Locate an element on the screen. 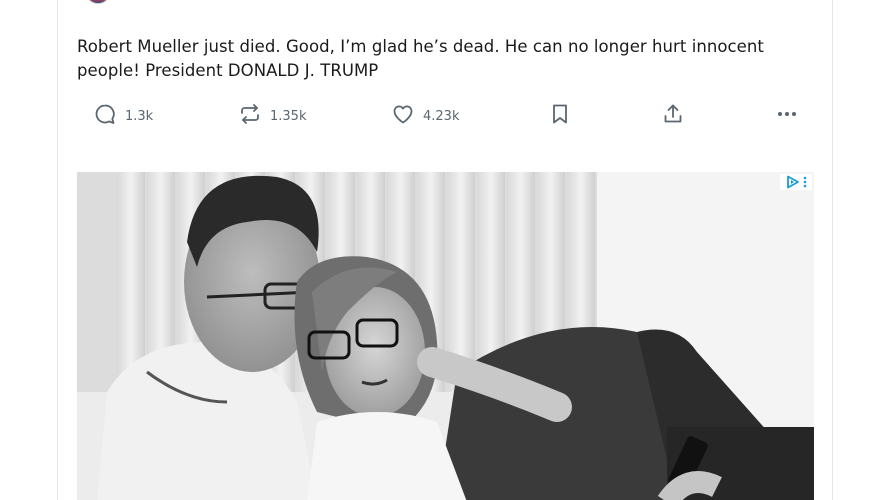  adchoices-icon is located at coordinates (796, 182).